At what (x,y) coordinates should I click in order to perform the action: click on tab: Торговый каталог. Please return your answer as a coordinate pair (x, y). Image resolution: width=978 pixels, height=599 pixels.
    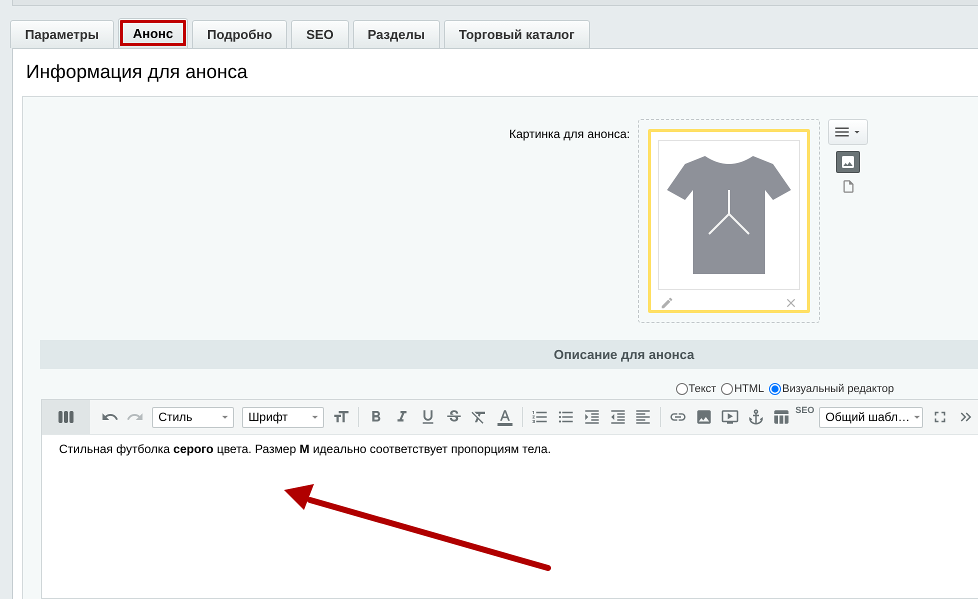
    Looking at the image, I should click on (517, 34).